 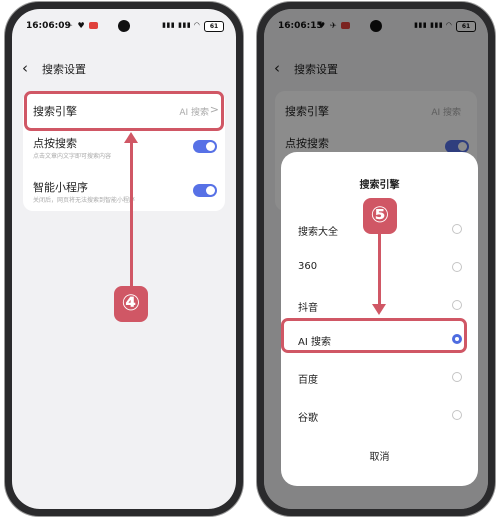 I want to click on option-5: 谷歌, so click(x=379, y=416).